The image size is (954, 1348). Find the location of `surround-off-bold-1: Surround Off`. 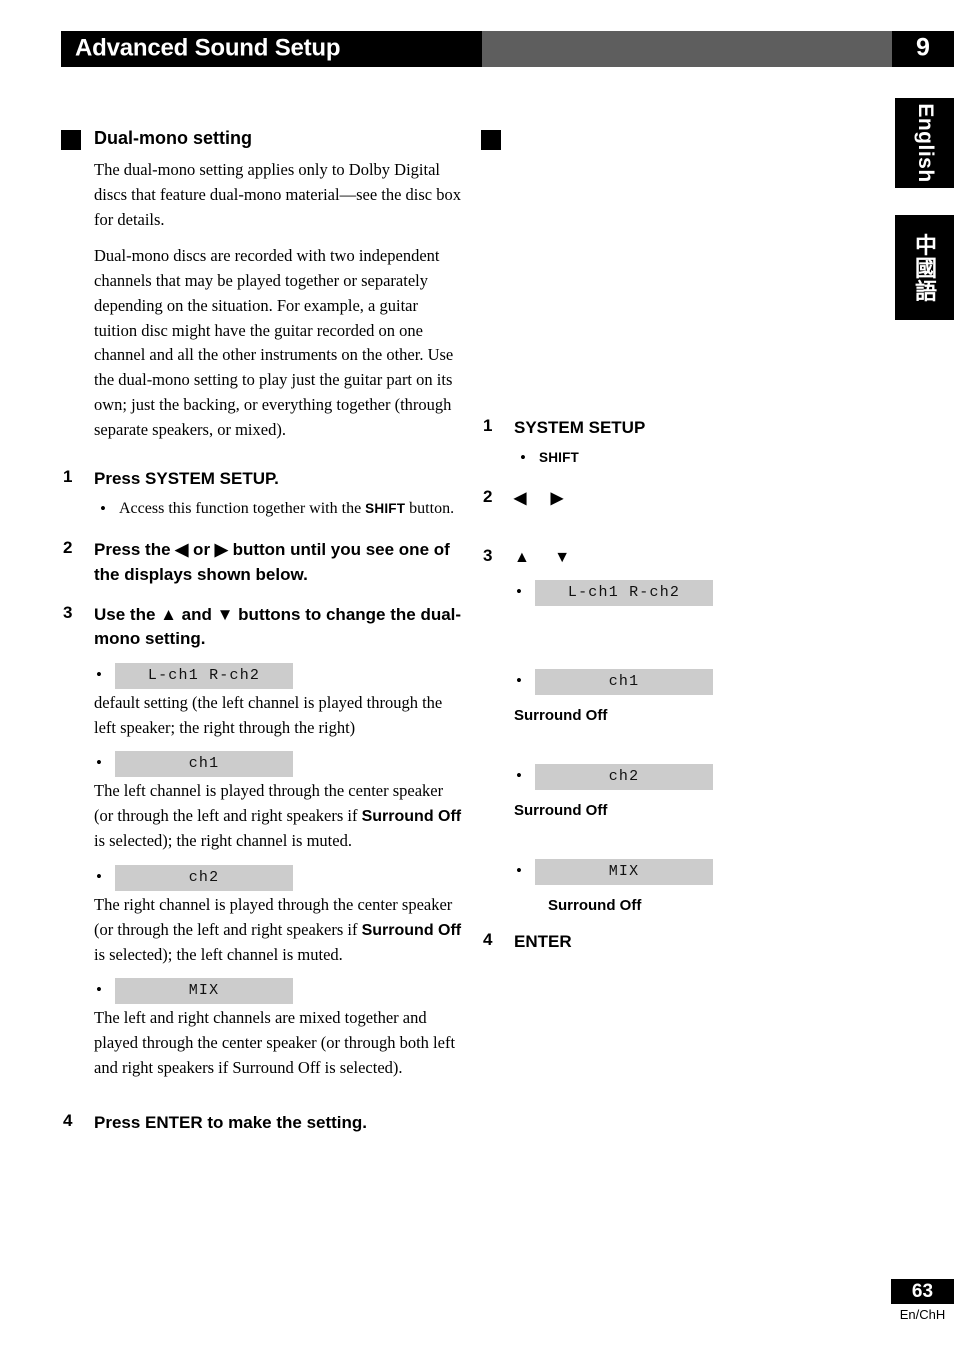

surround-off-bold-1: Surround Off is located at coordinates (411, 817).